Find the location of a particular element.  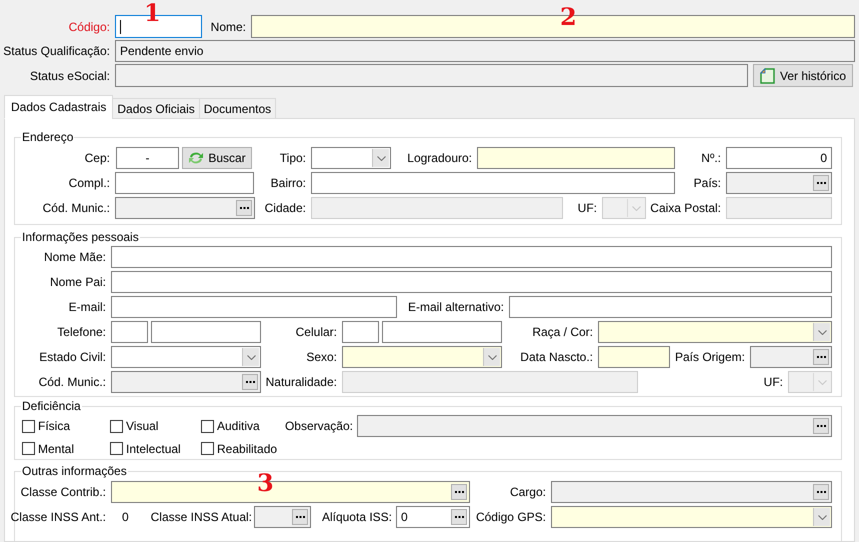

text-field: 0 is located at coordinates (779, 158).